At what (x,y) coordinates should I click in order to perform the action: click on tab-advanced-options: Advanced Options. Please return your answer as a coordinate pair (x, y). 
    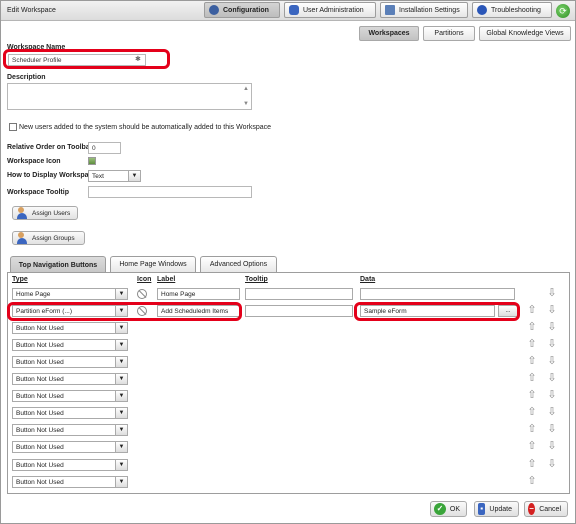
    Looking at the image, I should click on (238, 264).